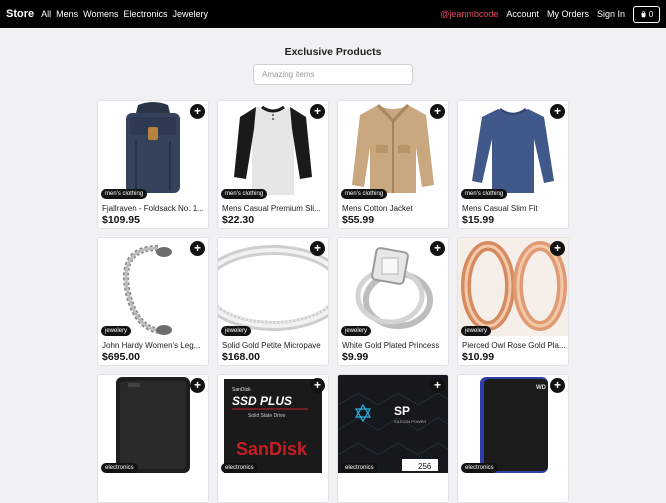 The height and width of the screenshot is (503, 666). What do you see at coordinates (67, 14) in the screenshot?
I see `nav-link-mens: Mens` at bounding box center [67, 14].